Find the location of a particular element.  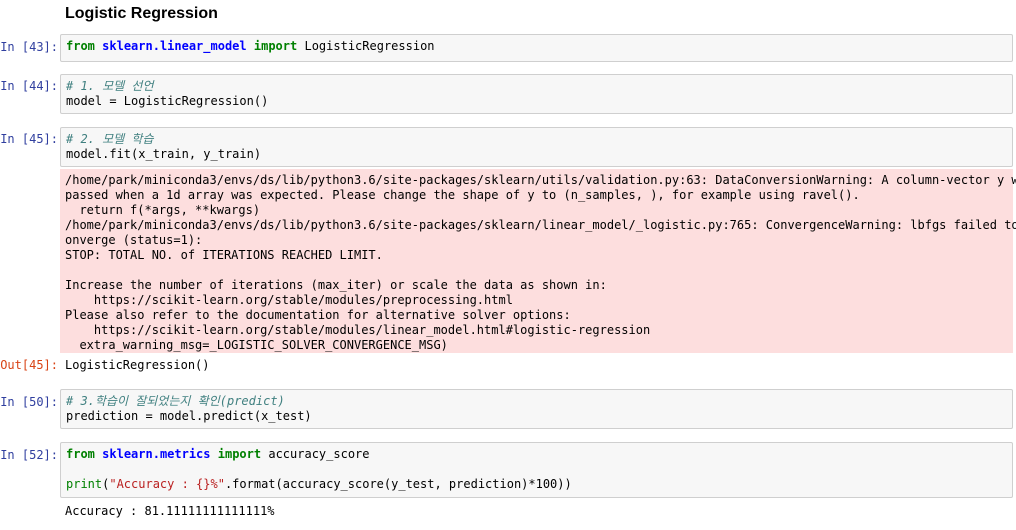

builtin-print: print is located at coordinates (84, 484).